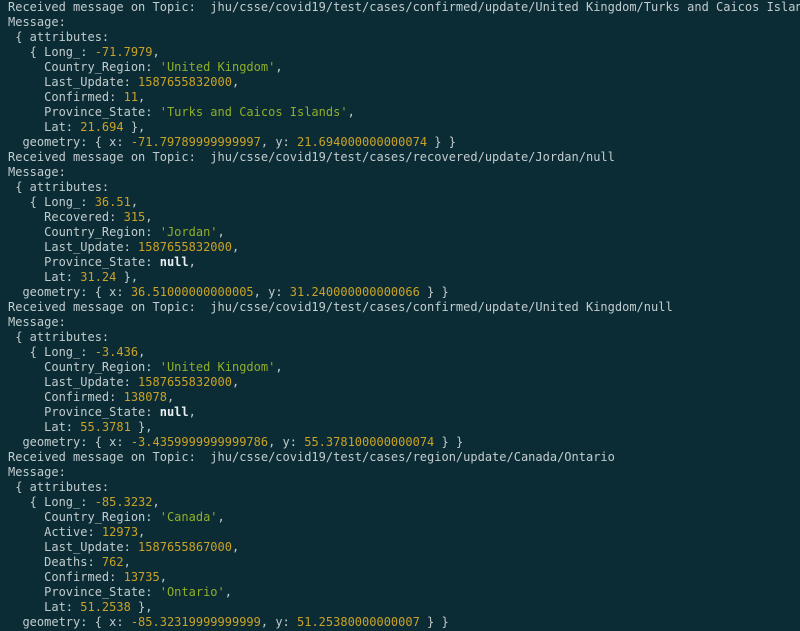 The image size is (800, 631). Describe the element at coordinates (404, 412) in the screenshot. I see `terminal-line: Province_State: null,` at that location.